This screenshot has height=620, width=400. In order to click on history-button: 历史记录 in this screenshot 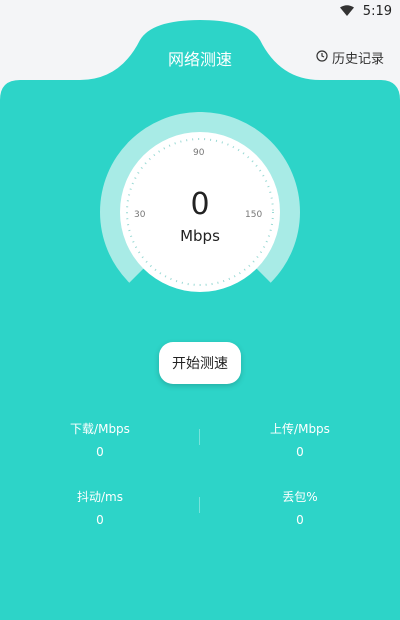, I will do `click(350, 57)`.